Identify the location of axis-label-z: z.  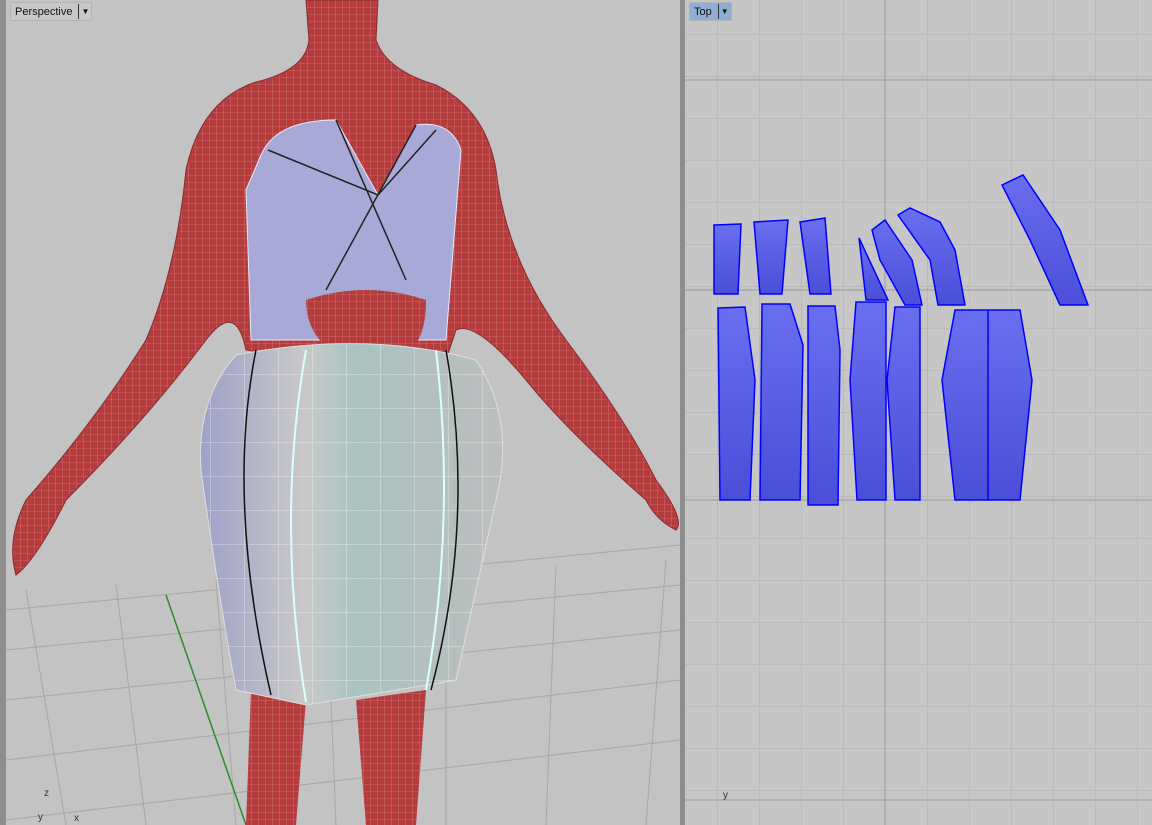
(46, 793).